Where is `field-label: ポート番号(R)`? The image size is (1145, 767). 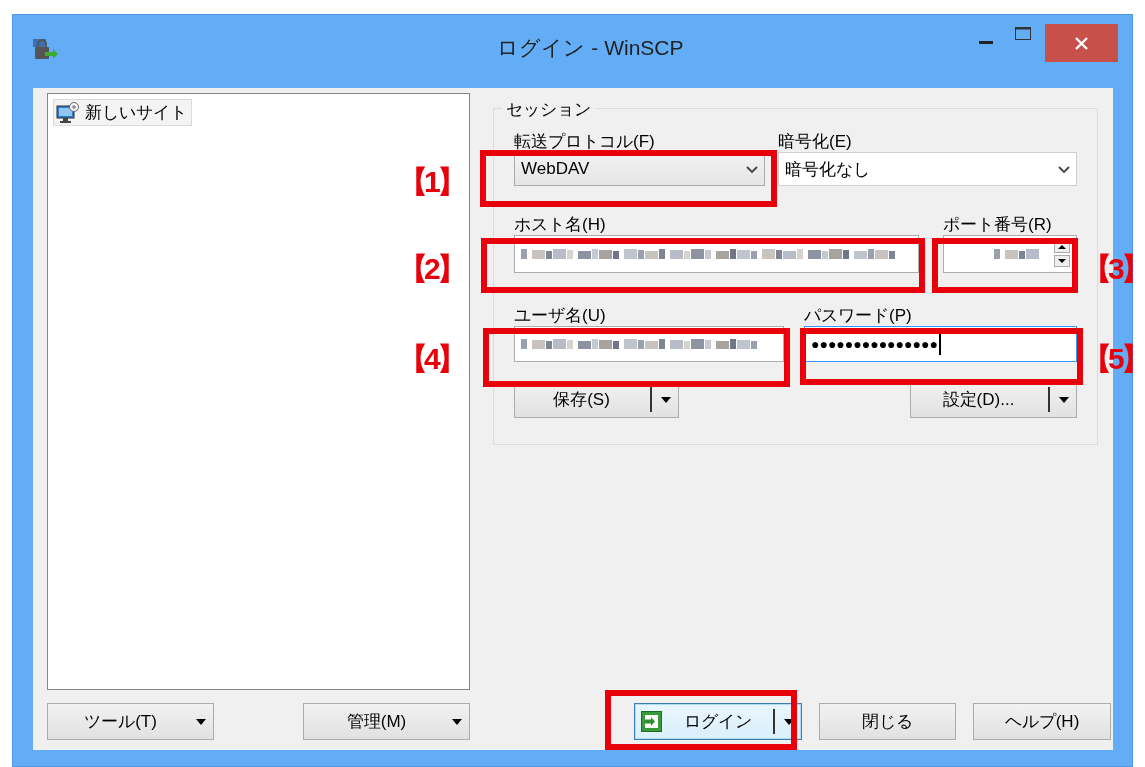
field-label: ポート番号(R) is located at coordinates (997, 225).